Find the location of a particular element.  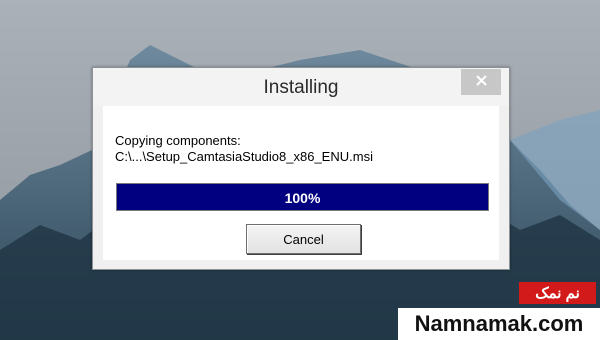

close-button is located at coordinates (481, 82).